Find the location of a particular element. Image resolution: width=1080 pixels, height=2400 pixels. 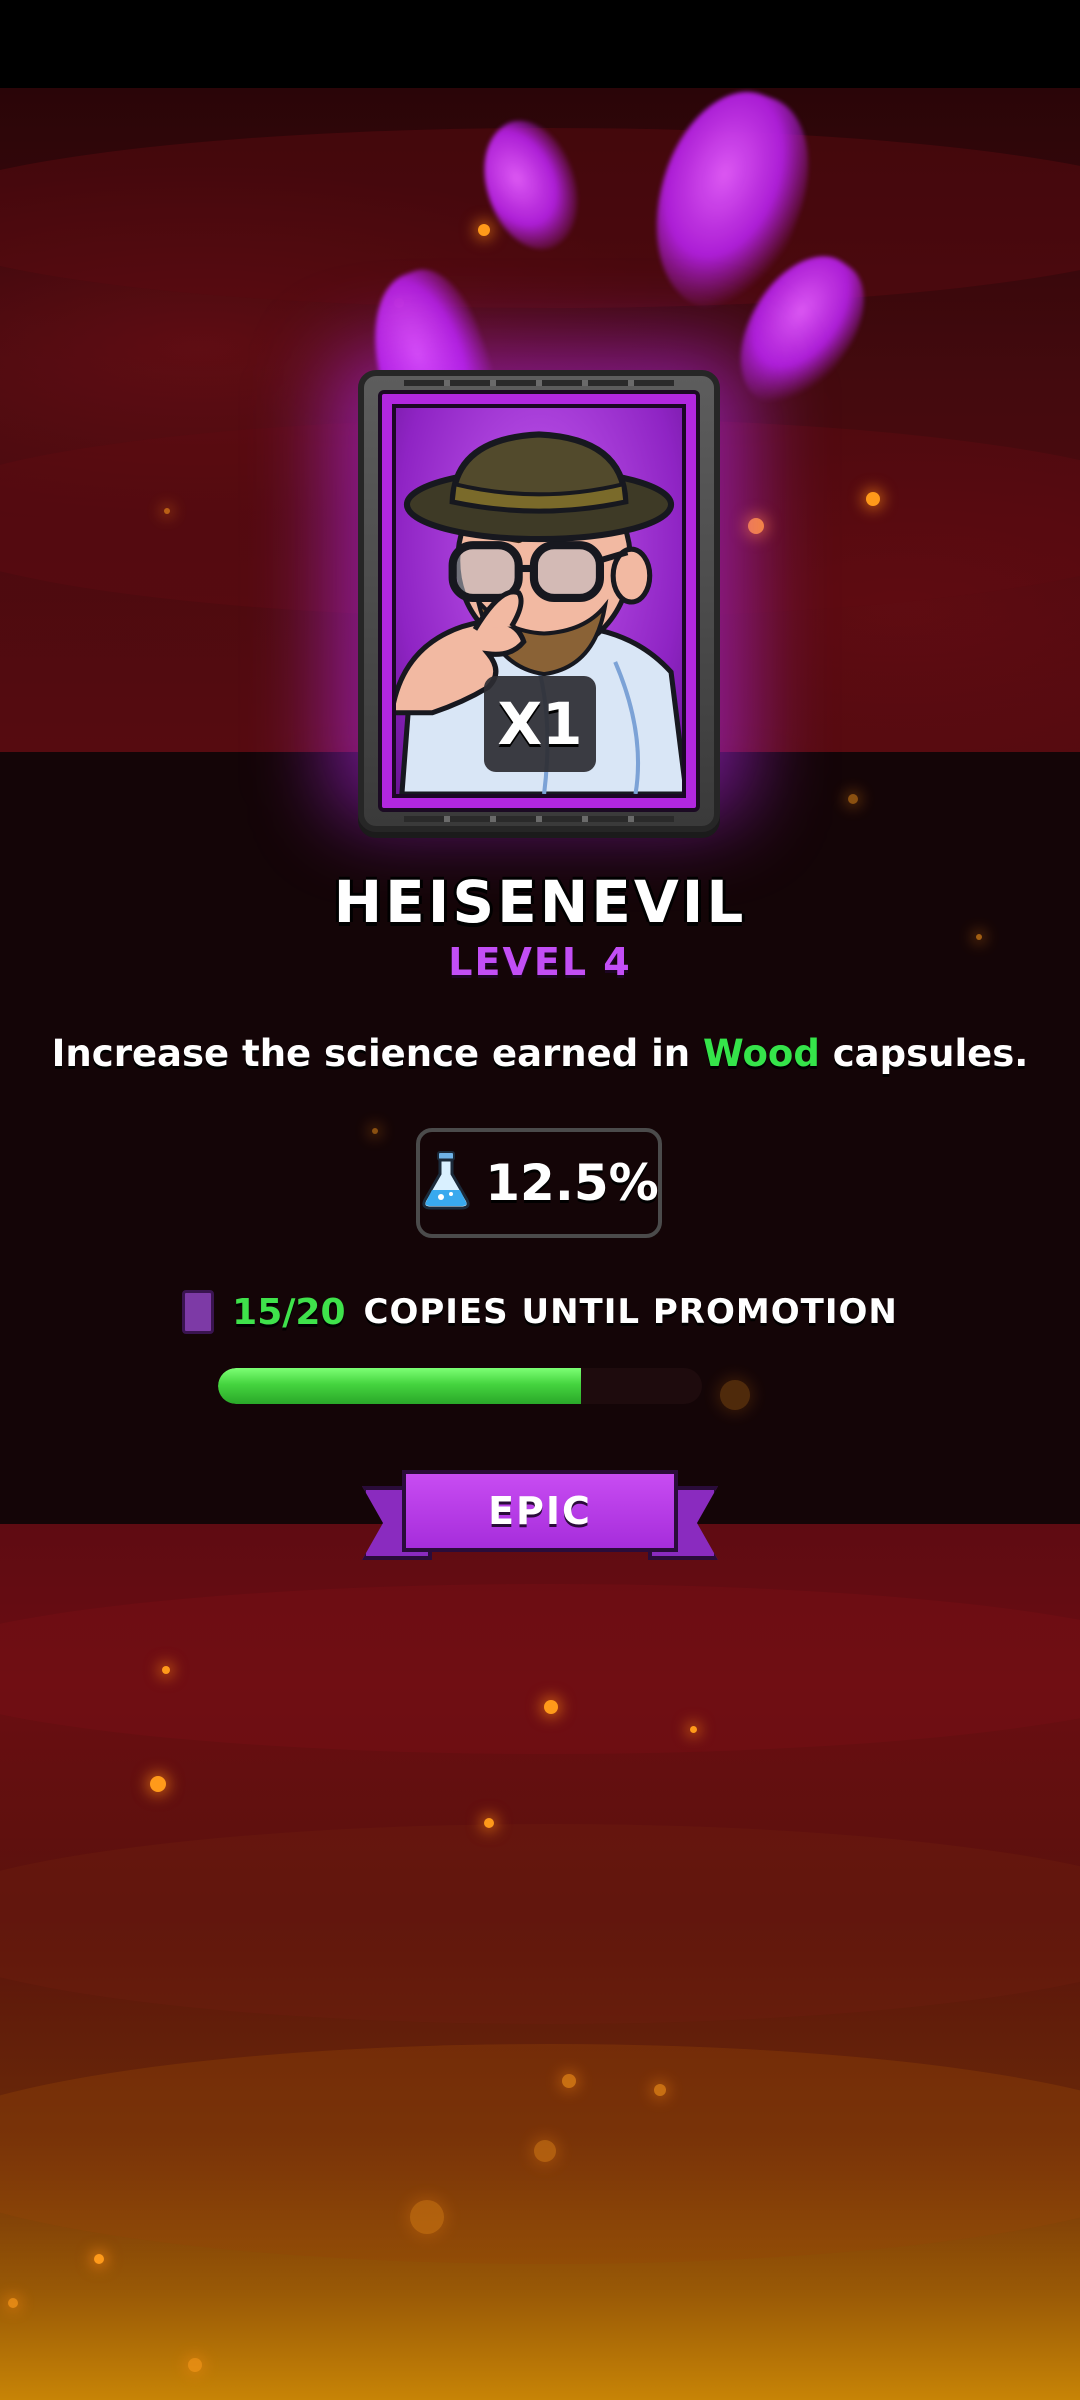

copies-count: 15/20 is located at coordinates (289, 1312).